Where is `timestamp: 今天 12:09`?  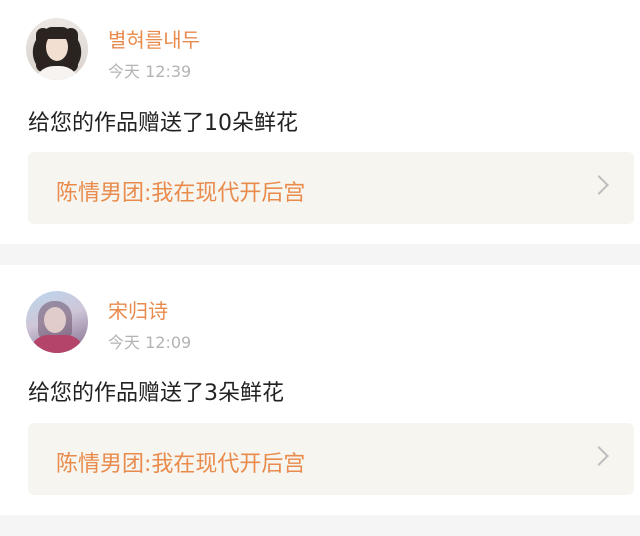 timestamp: 今天 12:09 is located at coordinates (150, 342).